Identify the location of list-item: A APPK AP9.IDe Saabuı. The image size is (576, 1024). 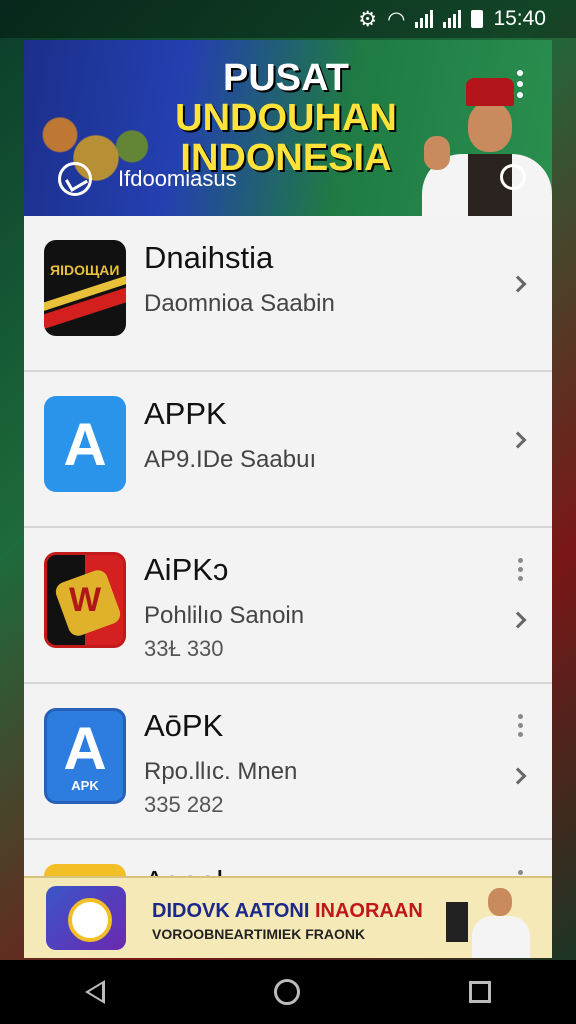
(288, 450).